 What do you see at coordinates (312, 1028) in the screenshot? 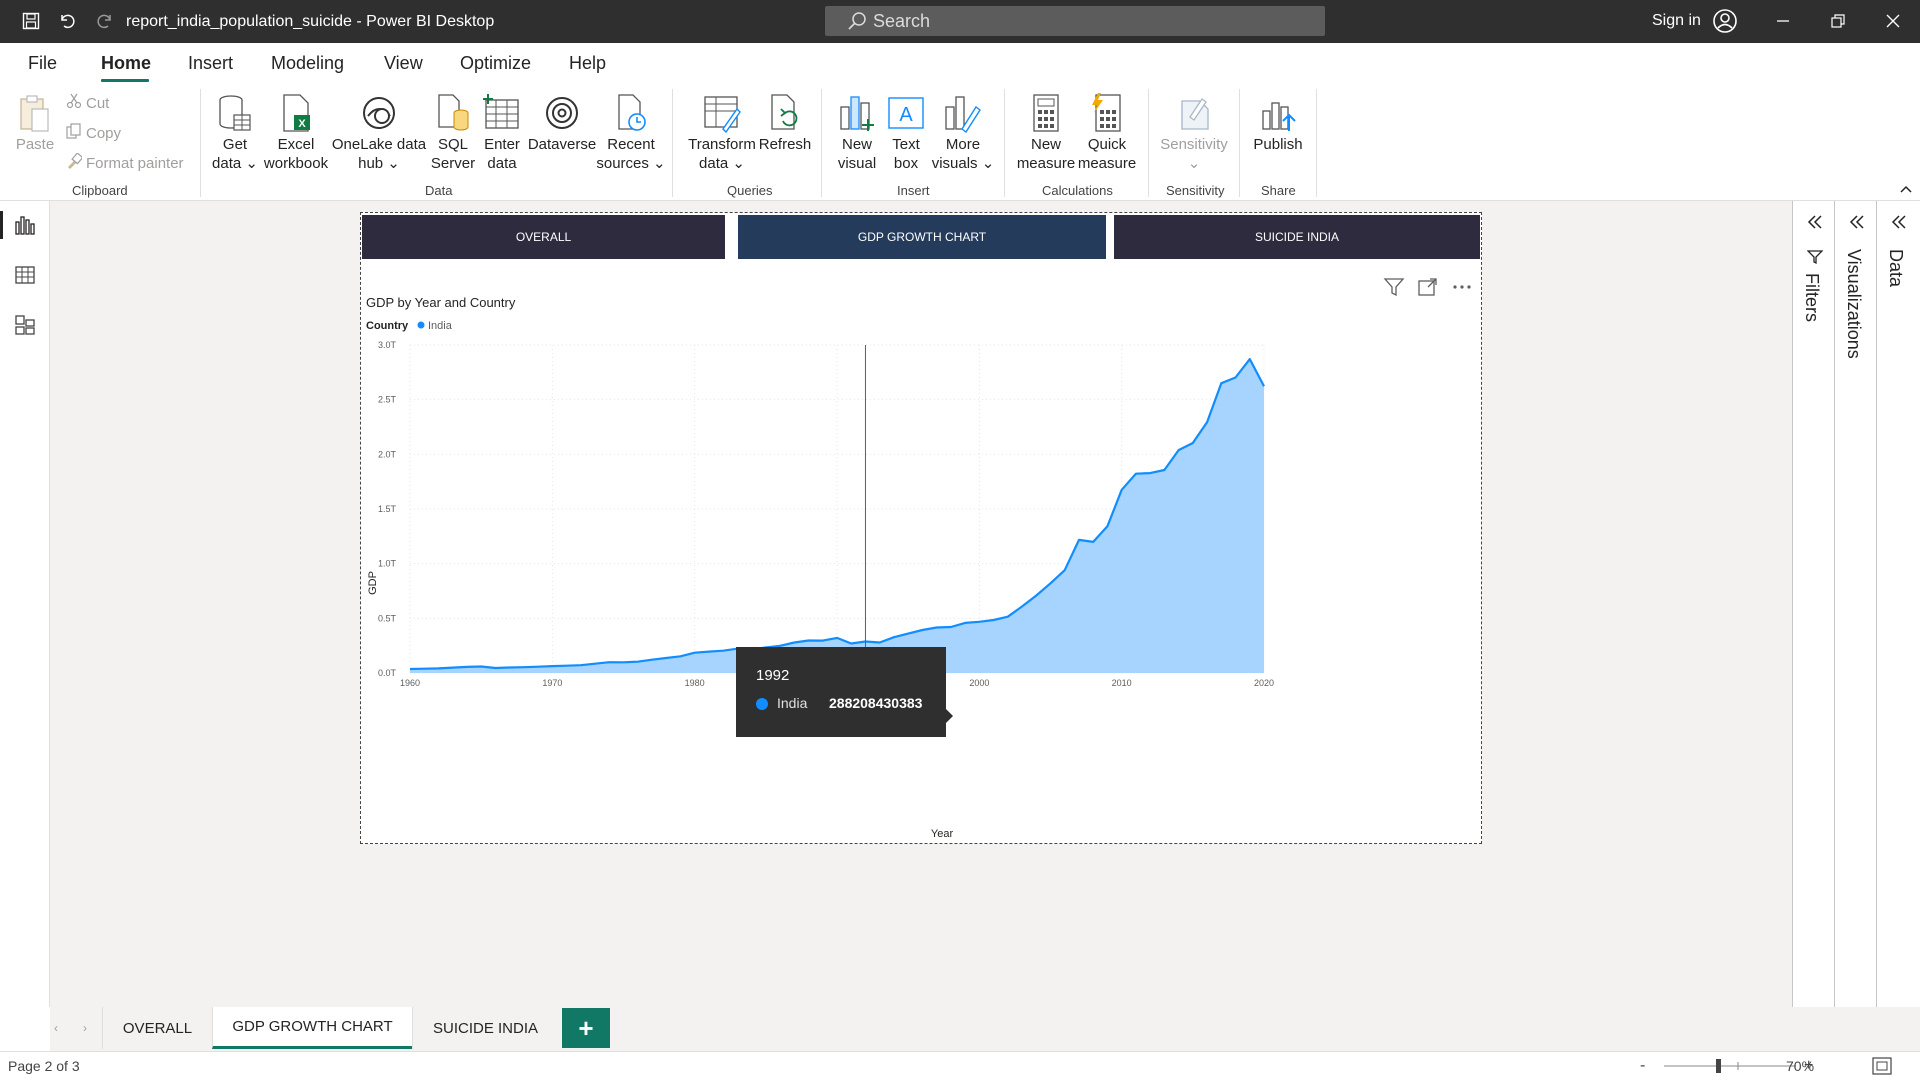
I see `page-tab-gdp-growth-chart: GDP GROWTH CHART` at bounding box center [312, 1028].